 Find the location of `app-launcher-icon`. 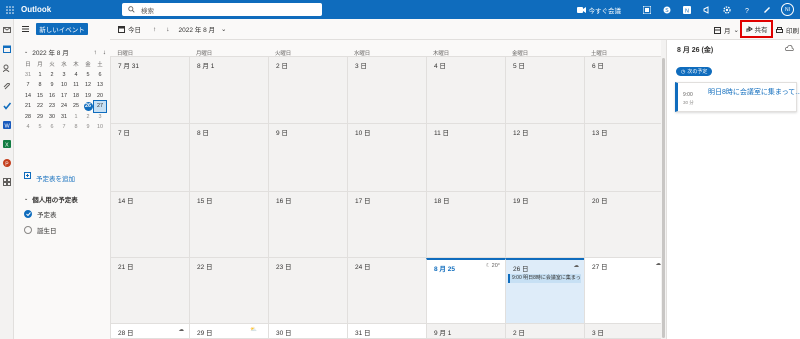

app-launcher-icon is located at coordinates (9, 9).